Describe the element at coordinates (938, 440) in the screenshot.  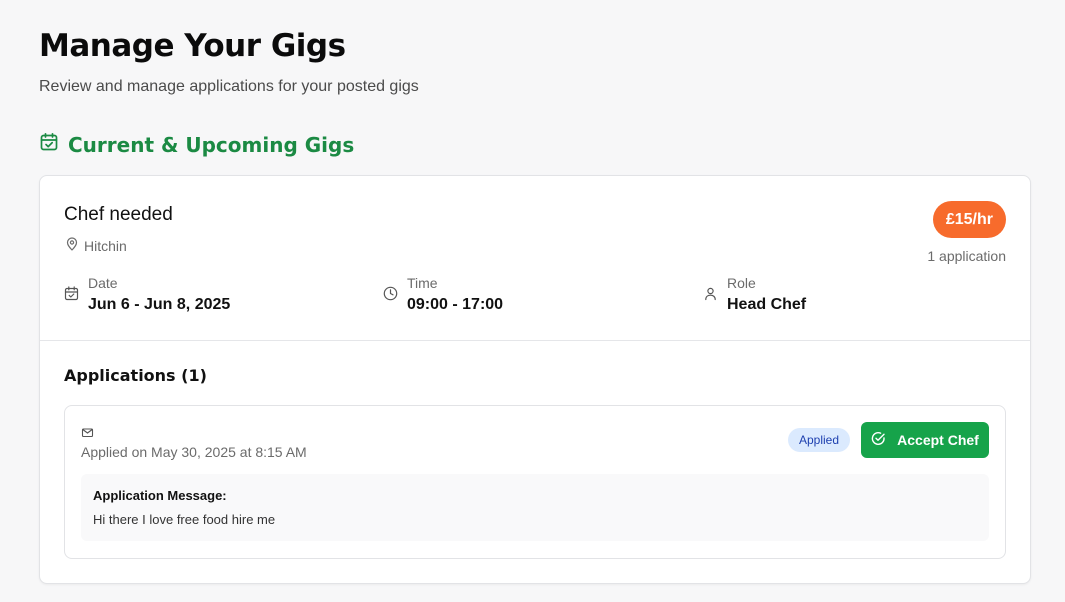
I see `accept-chef-label: Accept Chef` at that location.